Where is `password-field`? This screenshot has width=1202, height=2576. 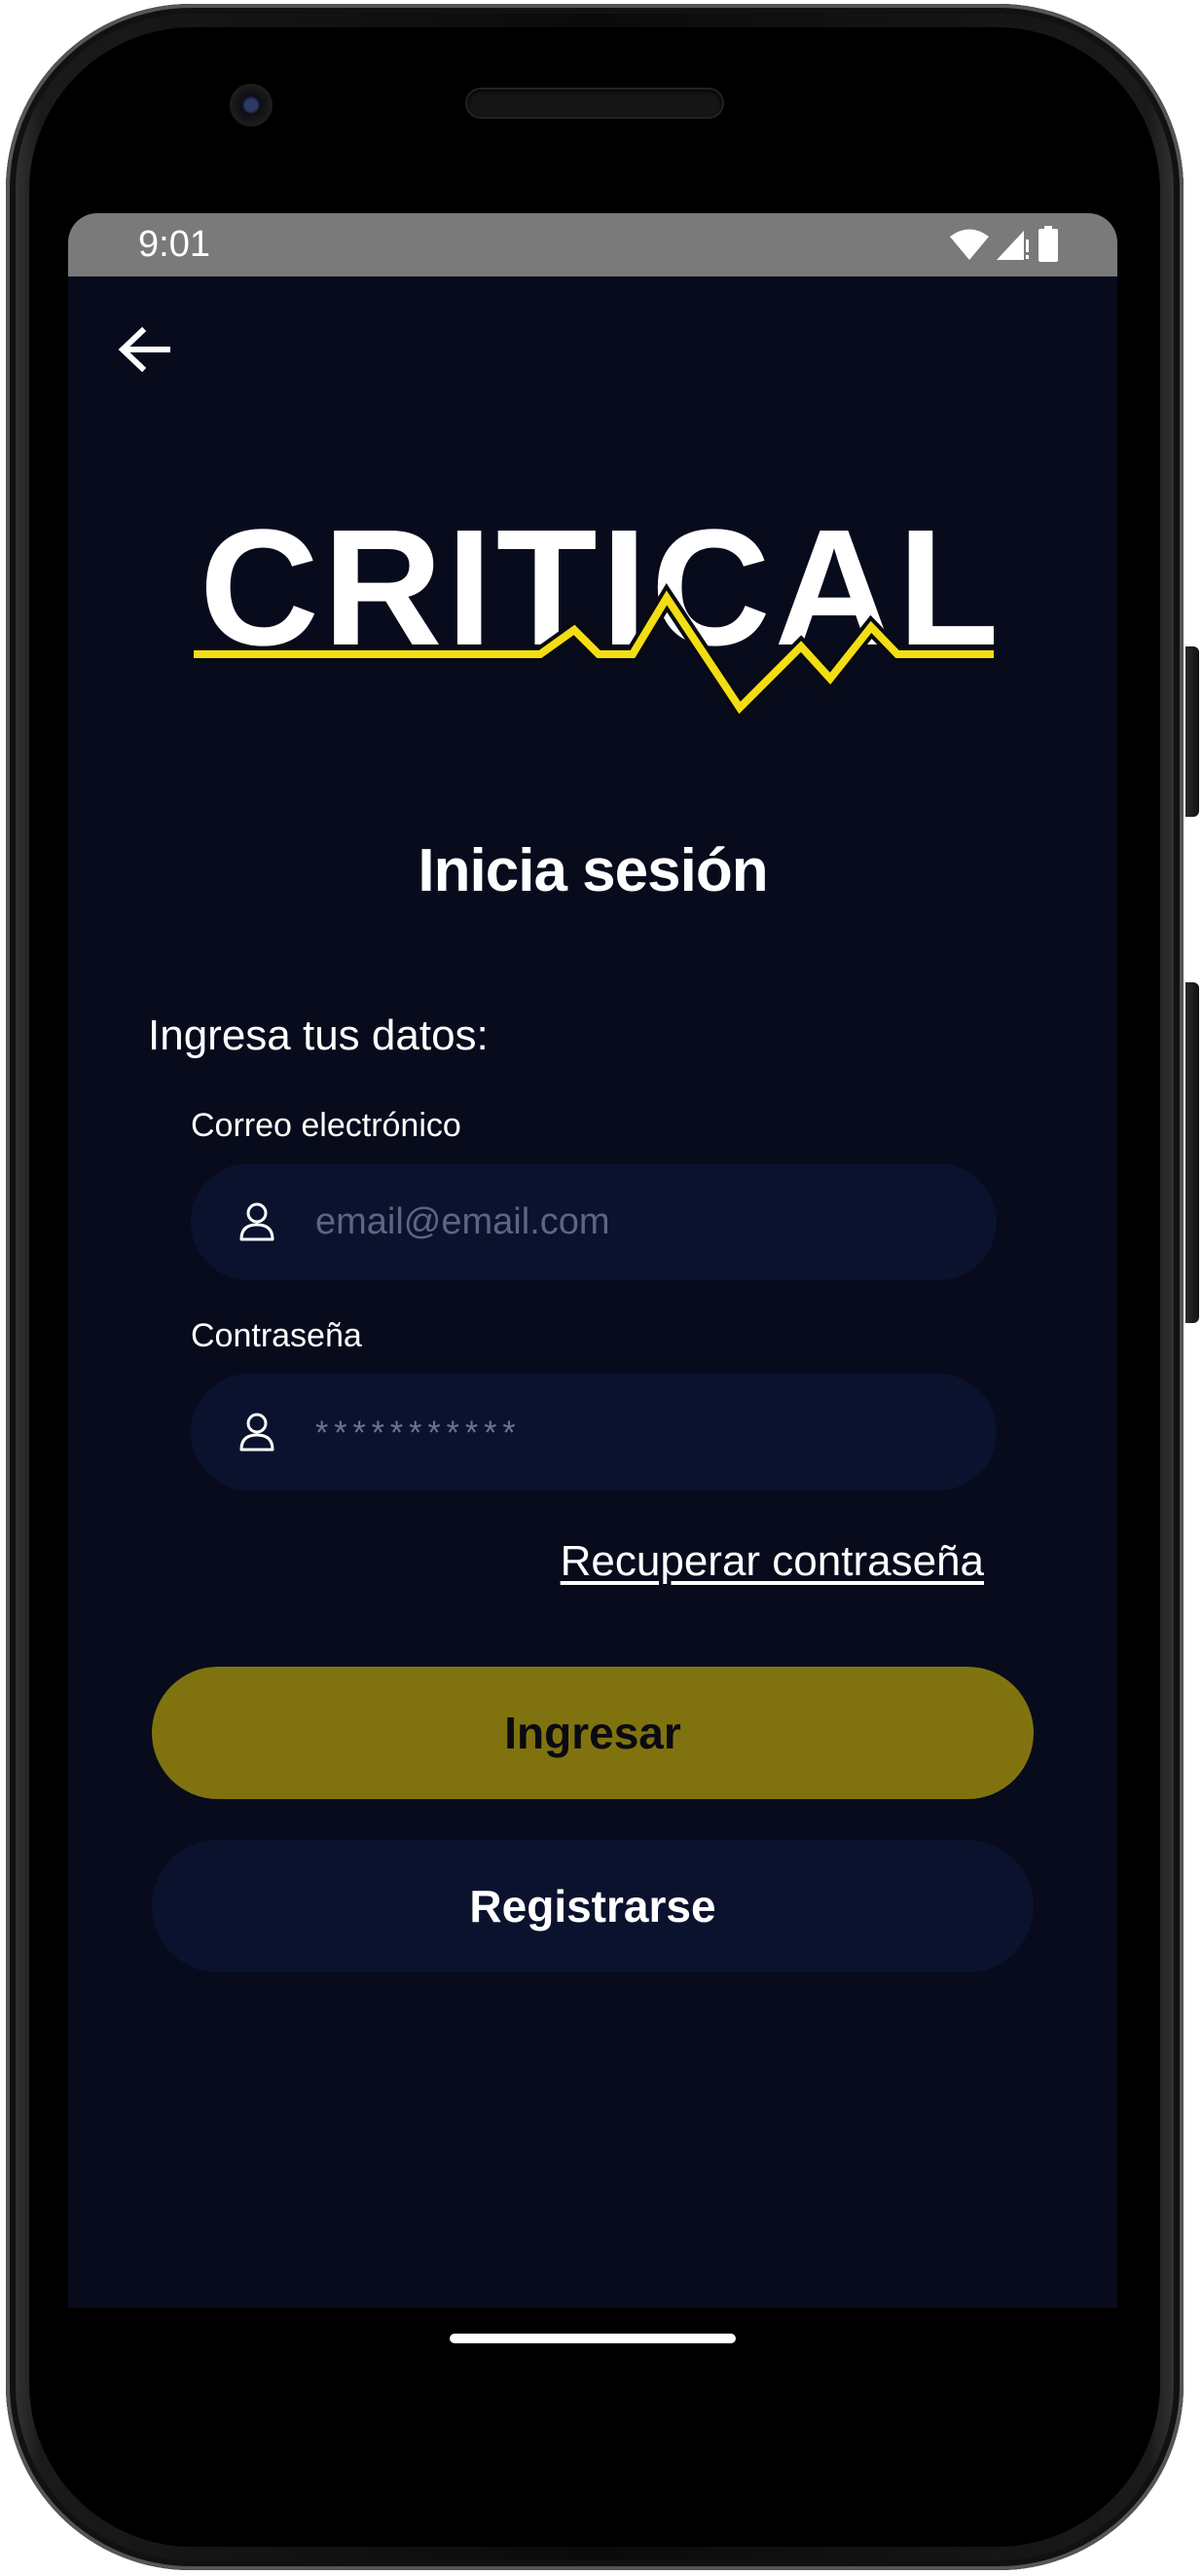 password-field is located at coordinates (594, 1432).